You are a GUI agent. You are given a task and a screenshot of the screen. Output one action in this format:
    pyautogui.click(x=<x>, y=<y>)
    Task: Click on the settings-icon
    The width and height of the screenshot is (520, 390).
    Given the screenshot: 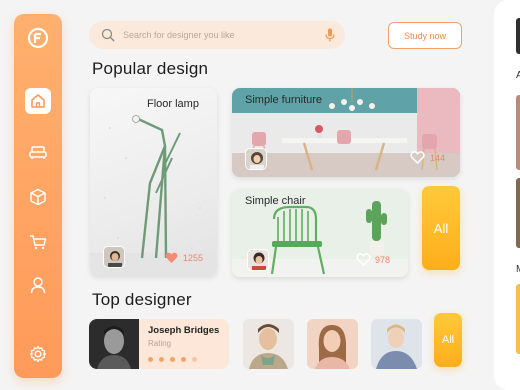 What is the action you would take?
    pyautogui.click(x=38, y=354)
    